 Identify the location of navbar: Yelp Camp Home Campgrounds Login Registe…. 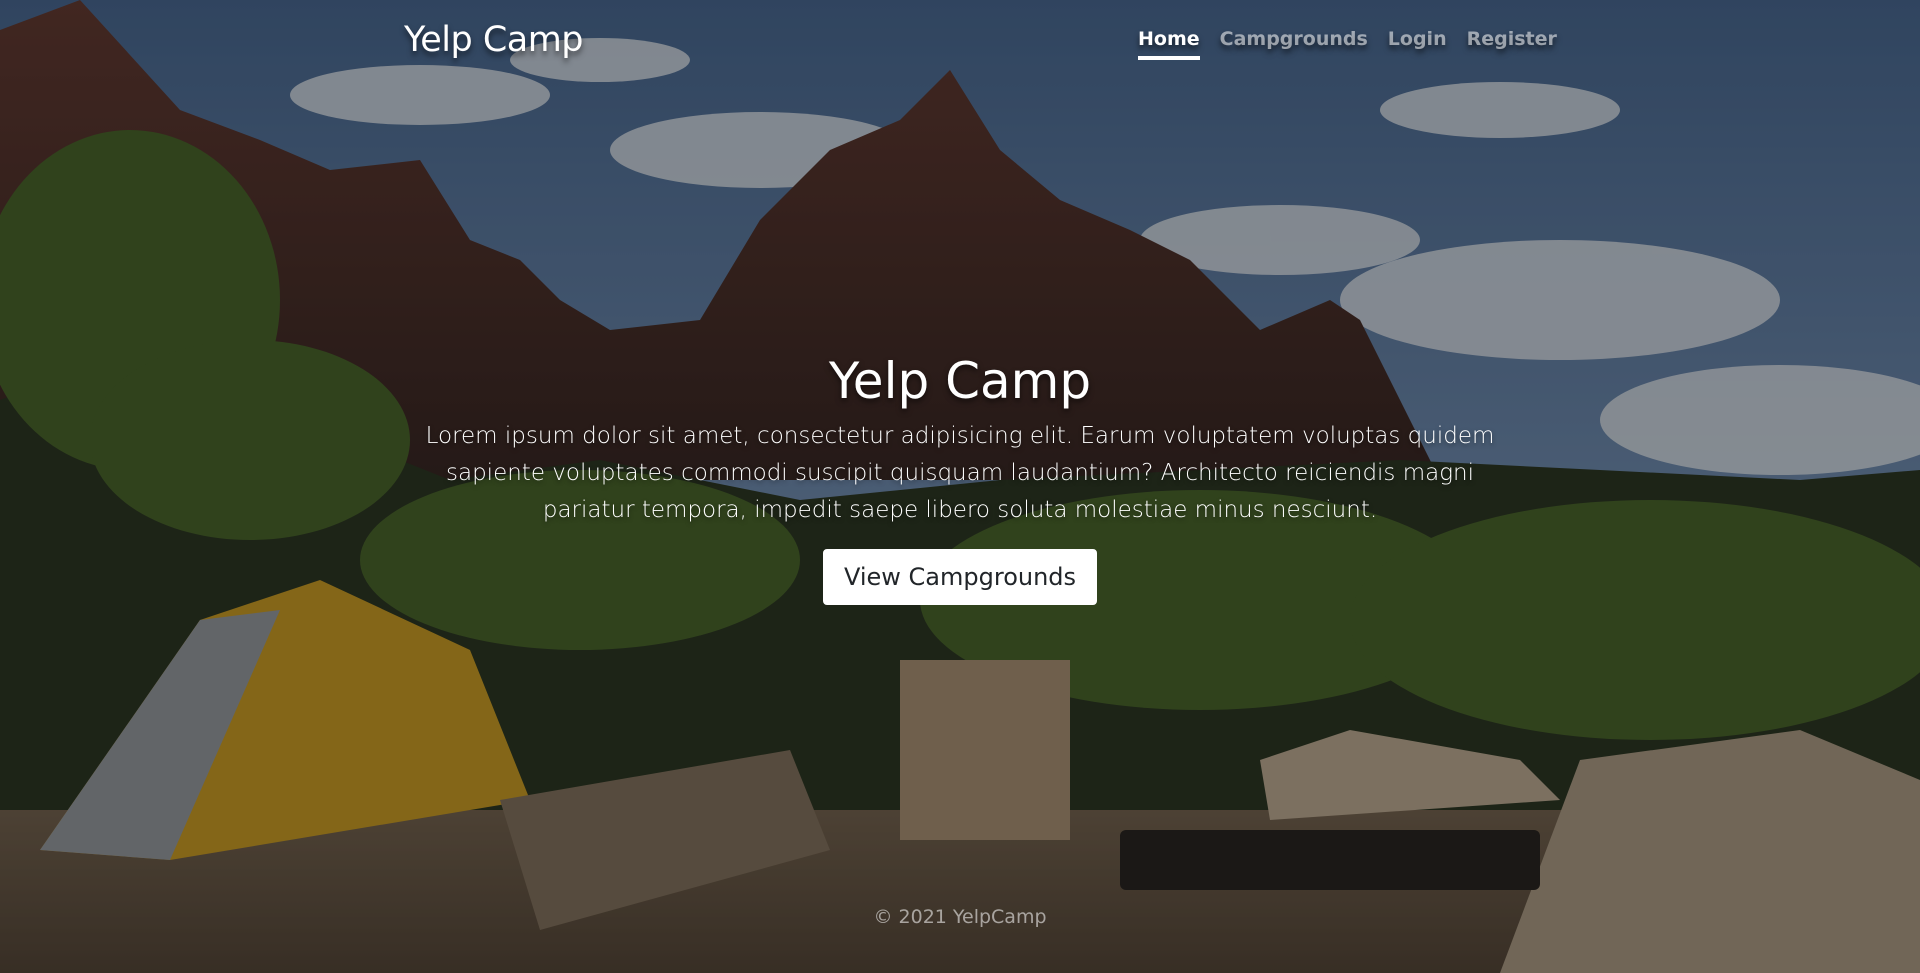
(960, 43).